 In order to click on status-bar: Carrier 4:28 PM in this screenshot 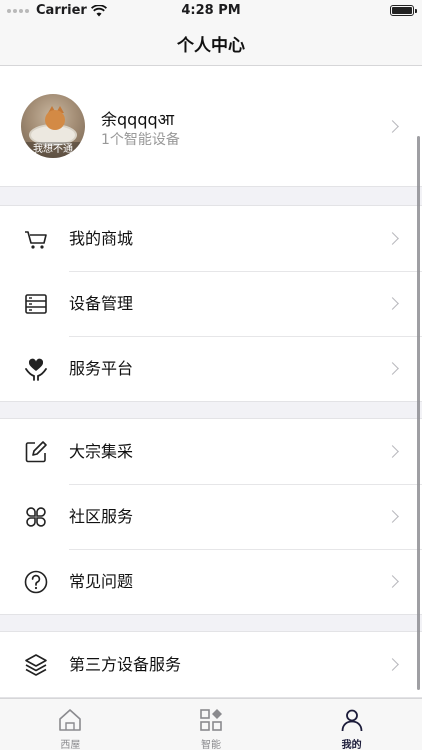, I will do `click(211, 11)`.